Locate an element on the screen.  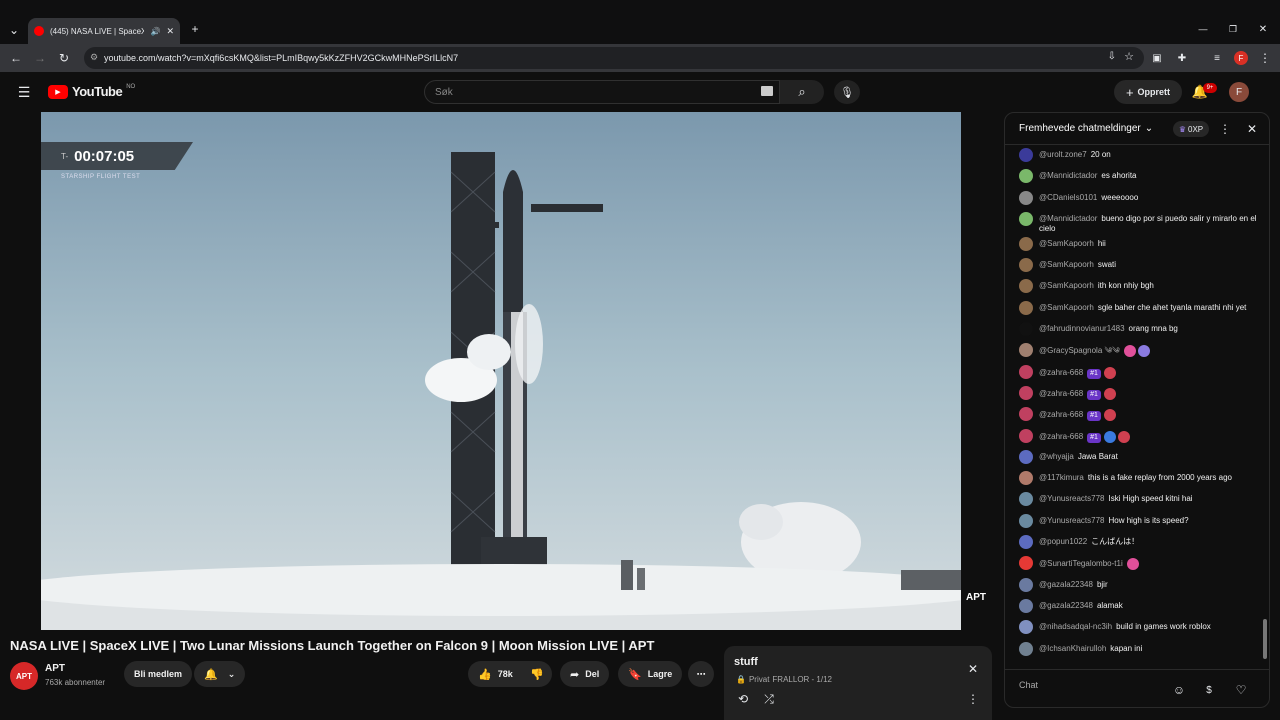
browser-profile-avatar: F is located at coordinates (1241, 58).